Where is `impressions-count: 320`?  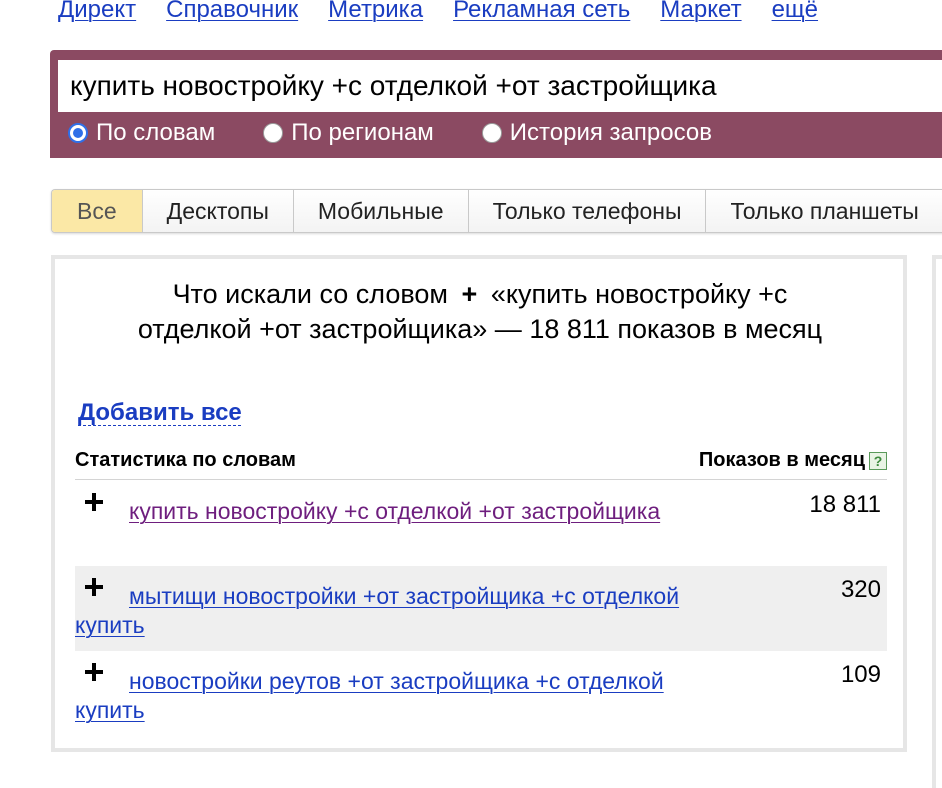
impressions-count: 320 is located at coordinates (860, 589).